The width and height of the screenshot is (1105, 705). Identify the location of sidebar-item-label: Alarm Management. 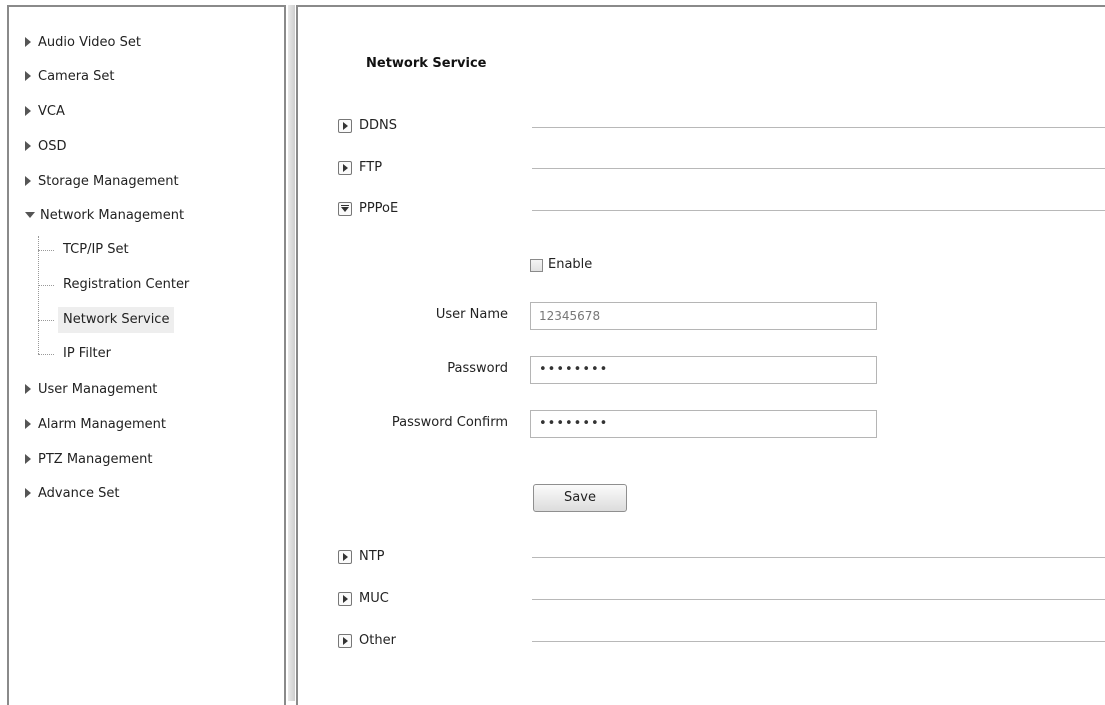
(102, 424).